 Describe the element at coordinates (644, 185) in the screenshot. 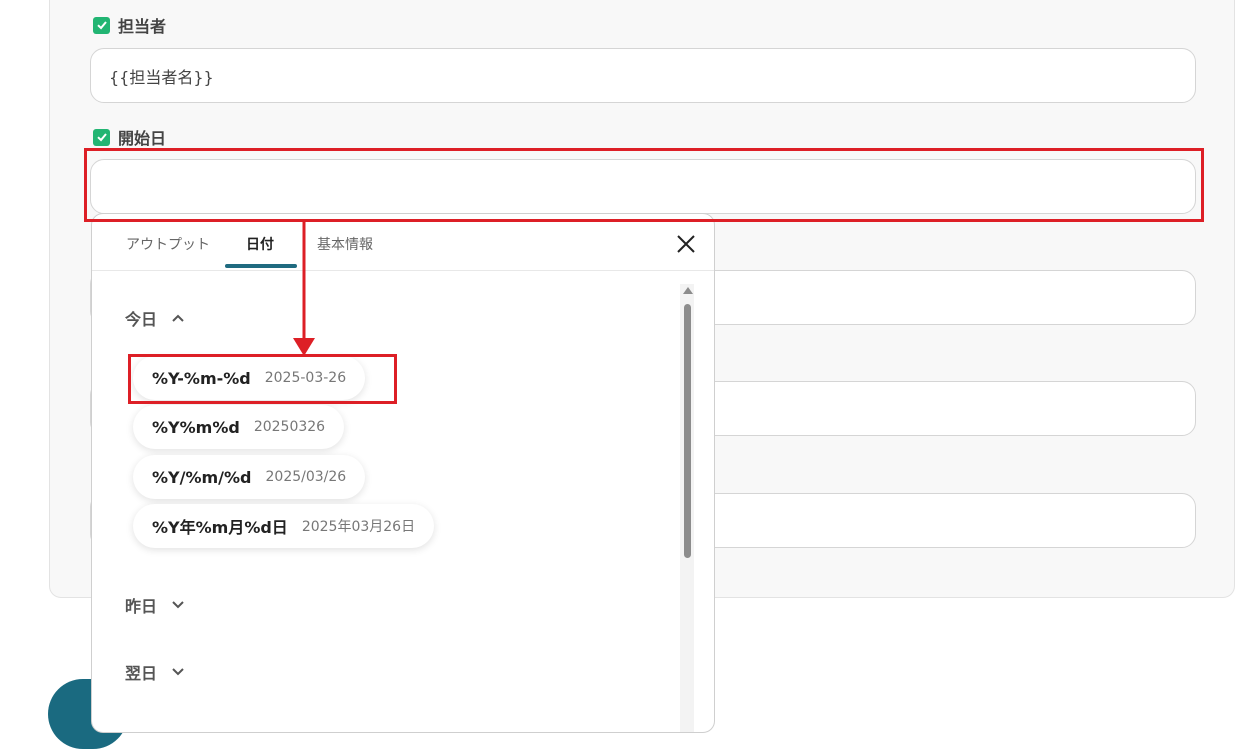

I see `highlight-box-input` at that location.